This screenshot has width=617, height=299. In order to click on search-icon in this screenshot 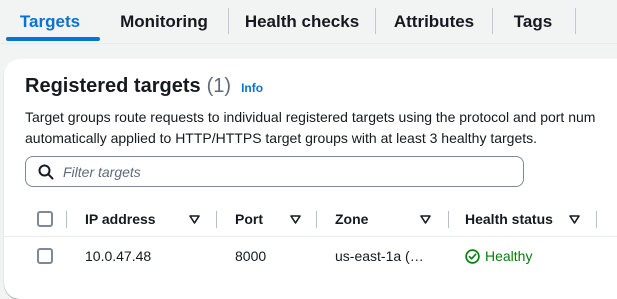, I will do `click(46, 171)`.